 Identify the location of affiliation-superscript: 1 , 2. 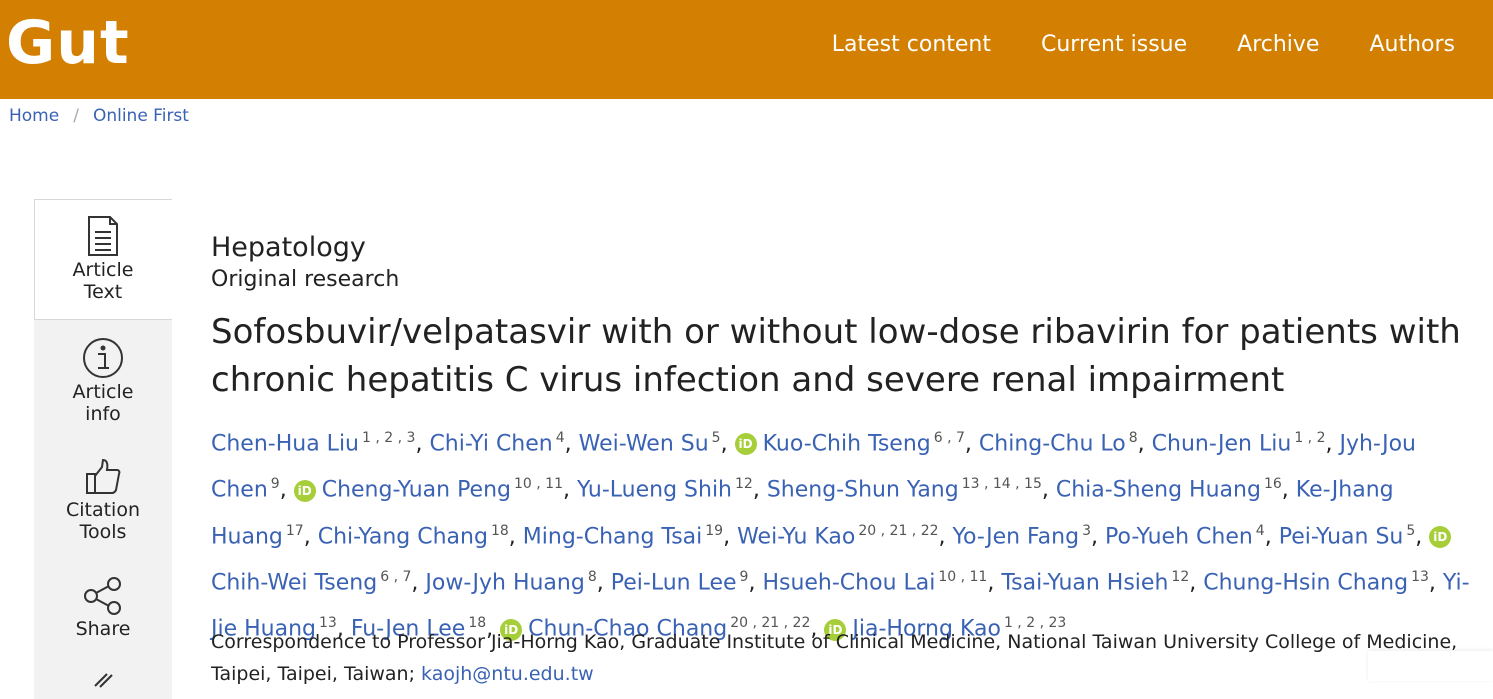
(1309, 438).